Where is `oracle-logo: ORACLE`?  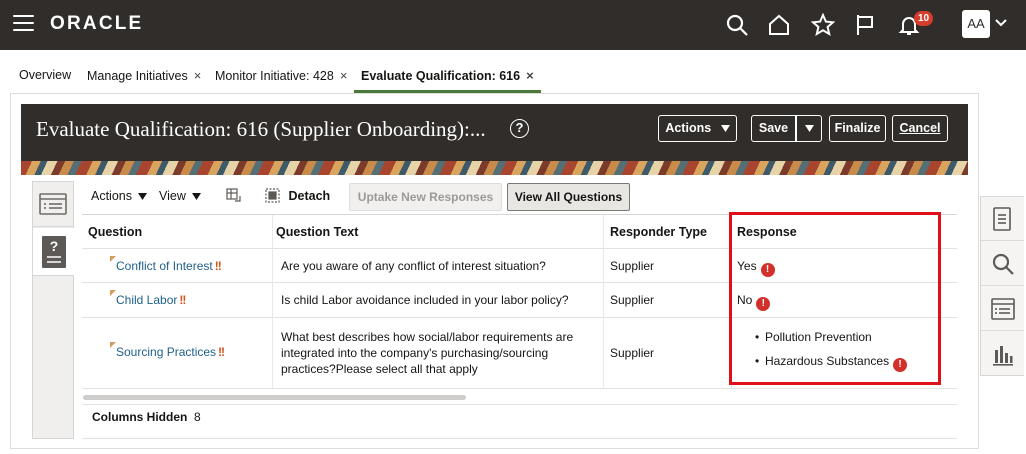 oracle-logo: ORACLE is located at coordinates (96, 24).